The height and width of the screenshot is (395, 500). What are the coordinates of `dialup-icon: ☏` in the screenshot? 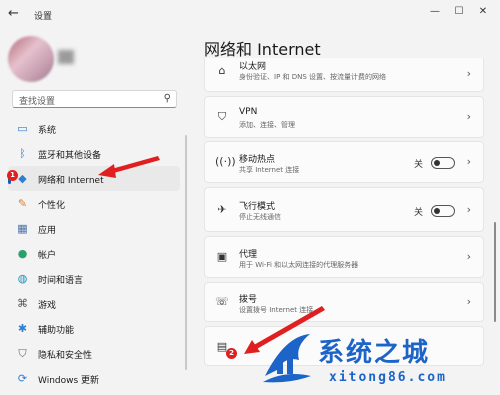 It's located at (222, 301).